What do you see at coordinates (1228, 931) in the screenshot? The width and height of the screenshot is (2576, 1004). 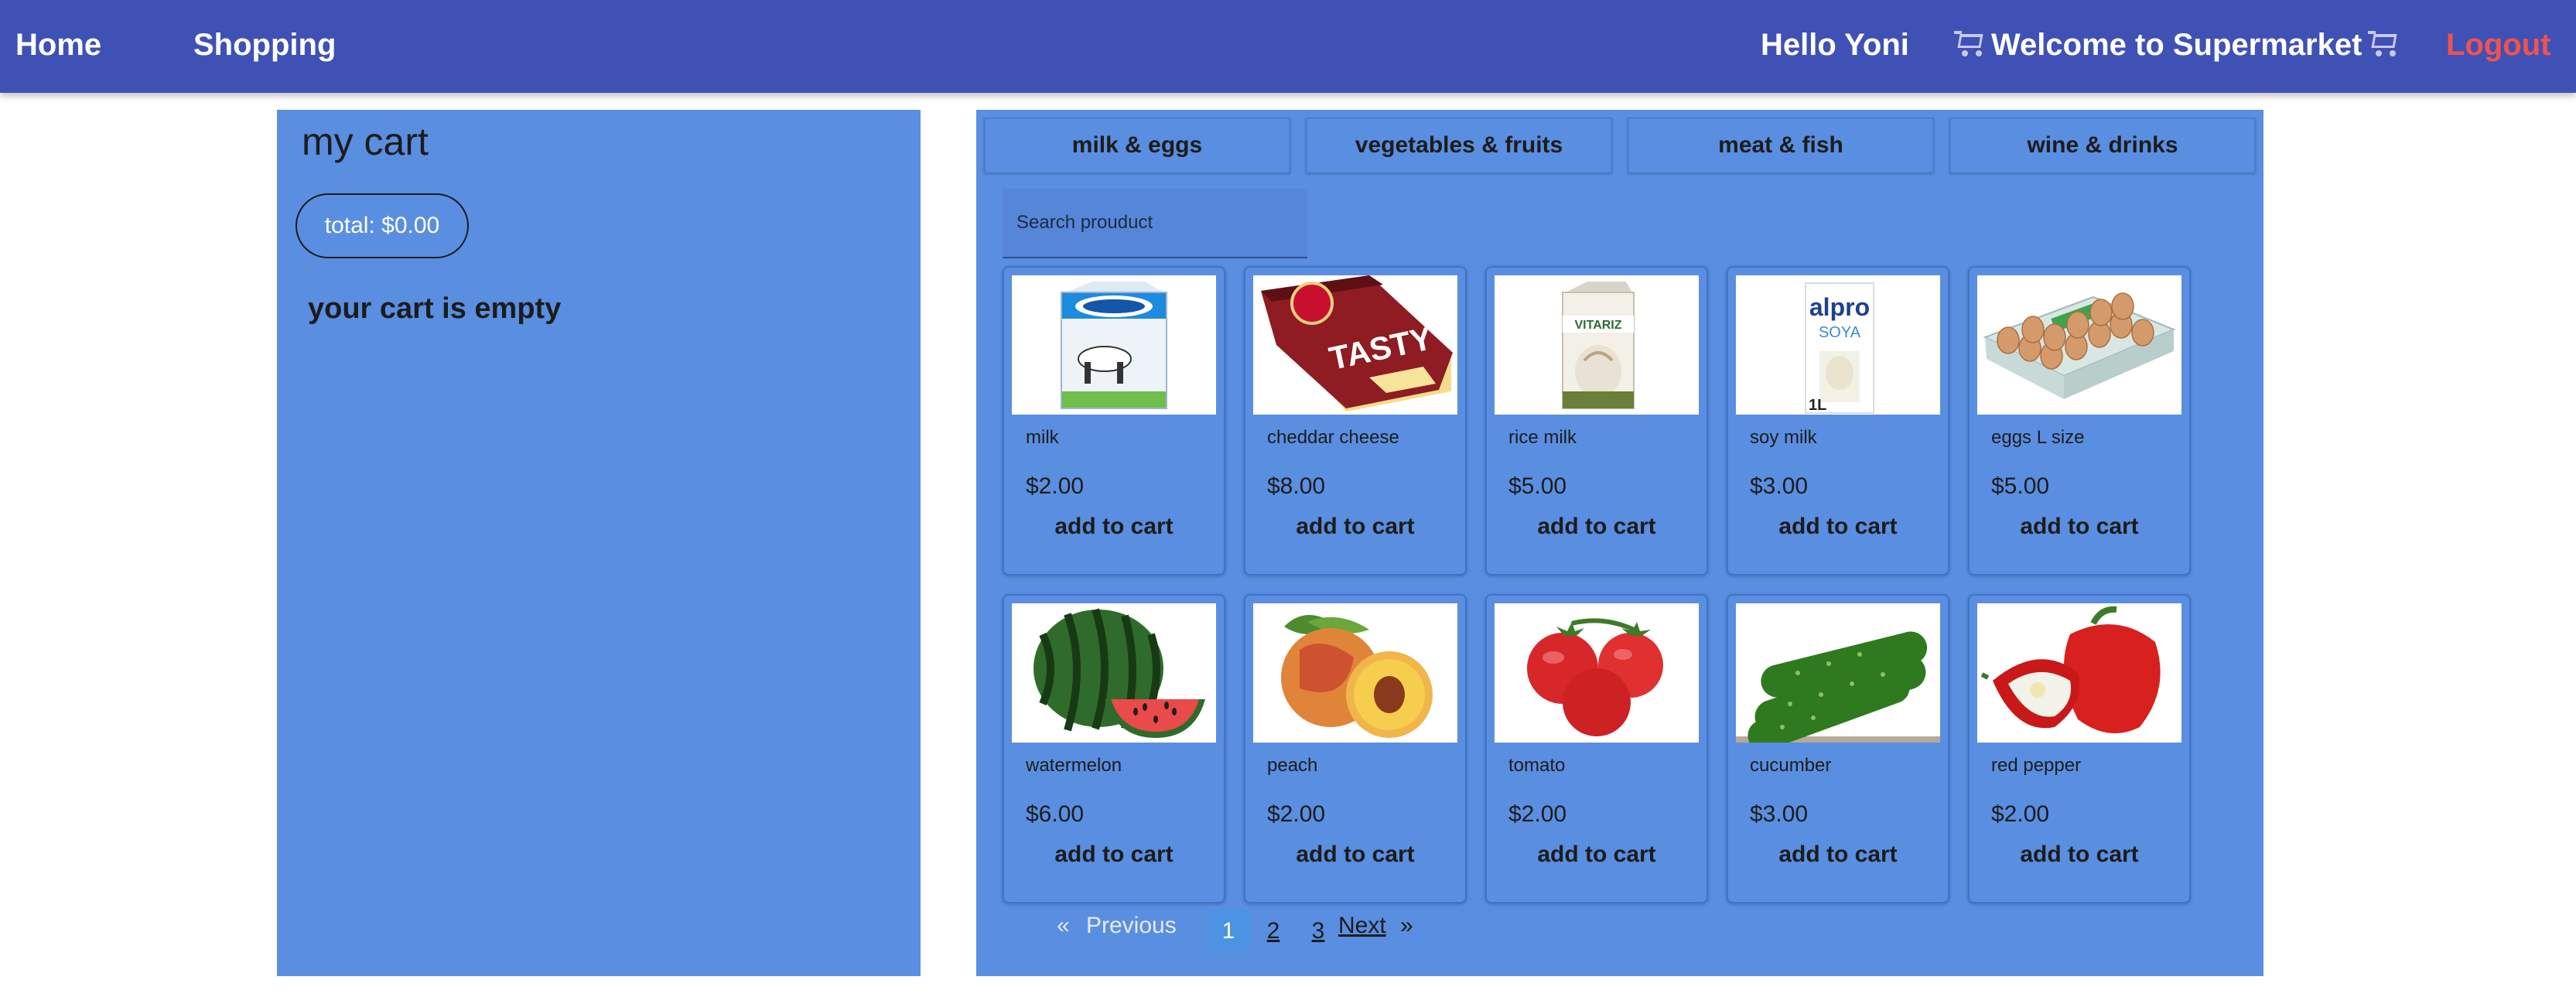 I see `pagination-page-1: 1` at bounding box center [1228, 931].